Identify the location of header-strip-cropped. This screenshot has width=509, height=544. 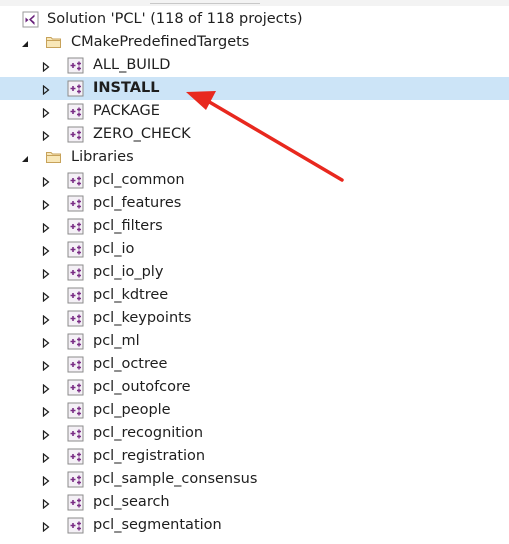
(254, 3).